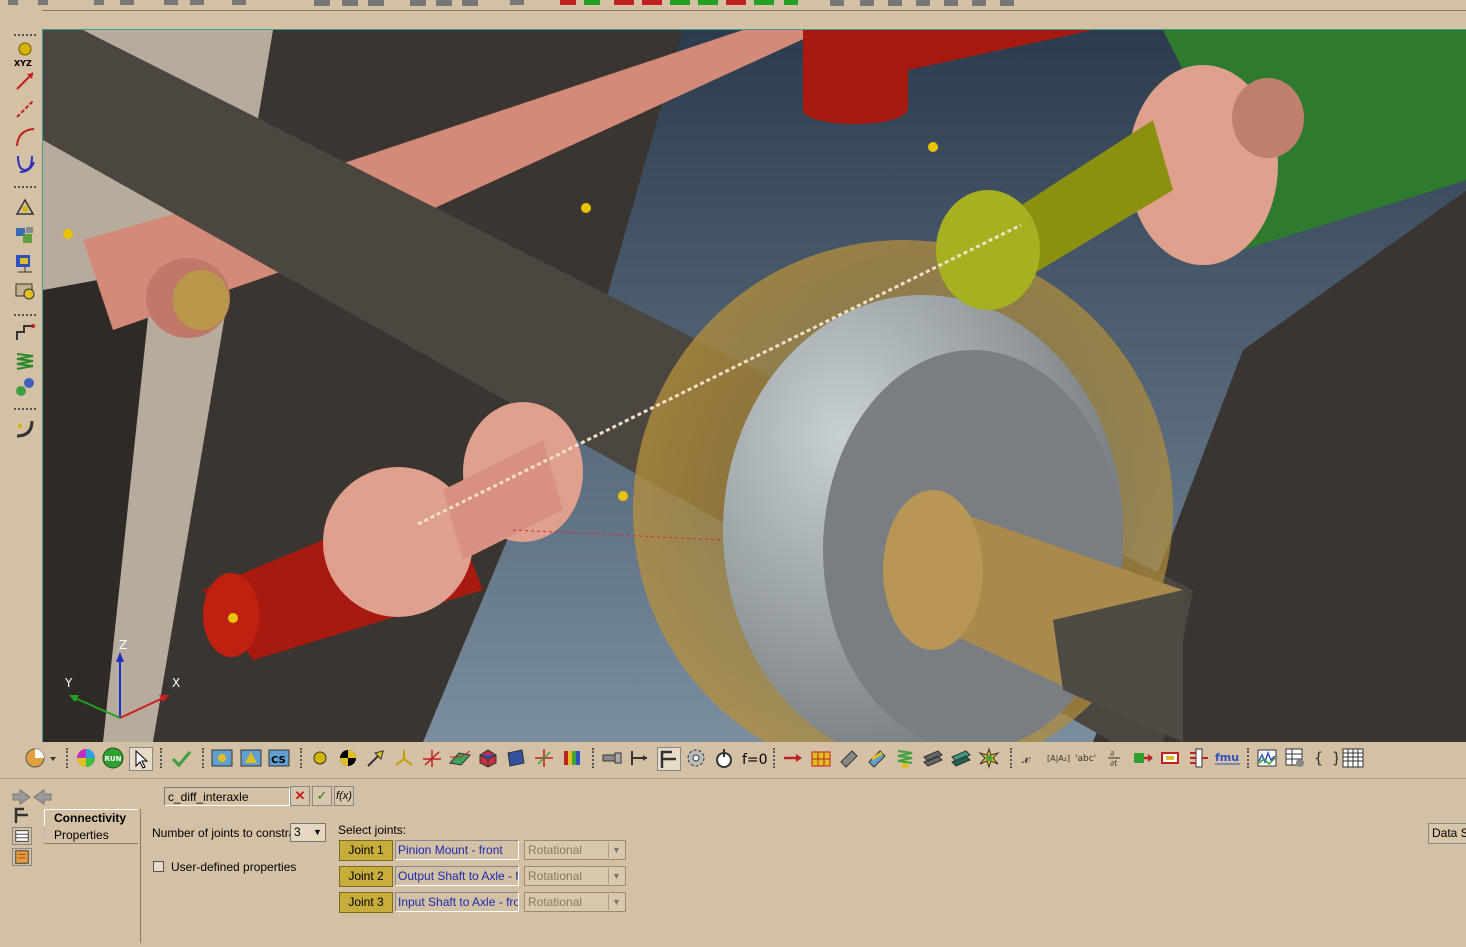 The height and width of the screenshot is (947, 1466). Describe the element at coordinates (22, 836) in the screenshot. I see `panel-list-icon` at that location.